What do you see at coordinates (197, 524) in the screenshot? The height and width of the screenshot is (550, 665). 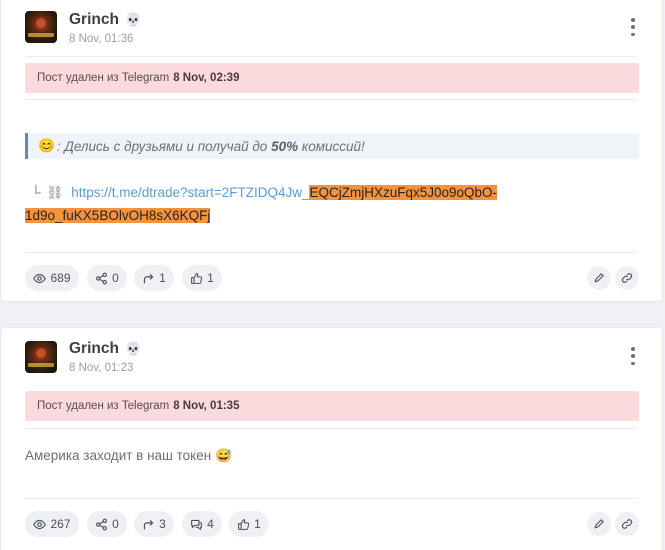 I see `comments-icon` at bounding box center [197, 524].